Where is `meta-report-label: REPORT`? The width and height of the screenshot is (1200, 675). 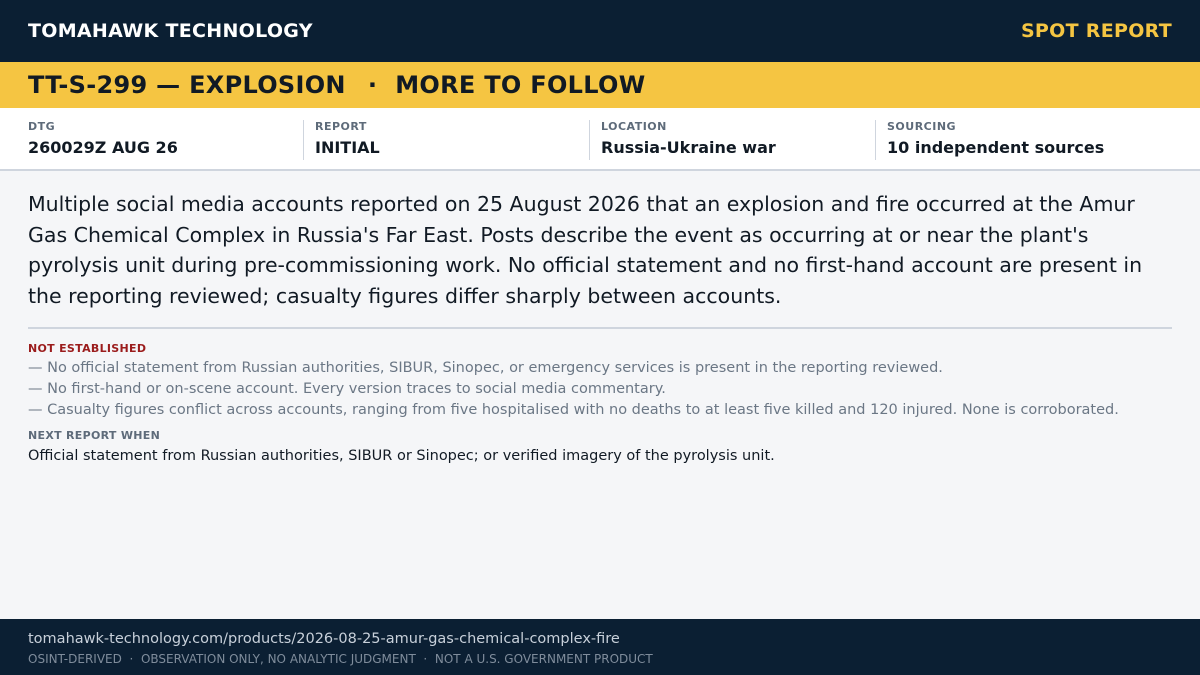
meta-report-label: REPORT is located at coordinates (341, 126).